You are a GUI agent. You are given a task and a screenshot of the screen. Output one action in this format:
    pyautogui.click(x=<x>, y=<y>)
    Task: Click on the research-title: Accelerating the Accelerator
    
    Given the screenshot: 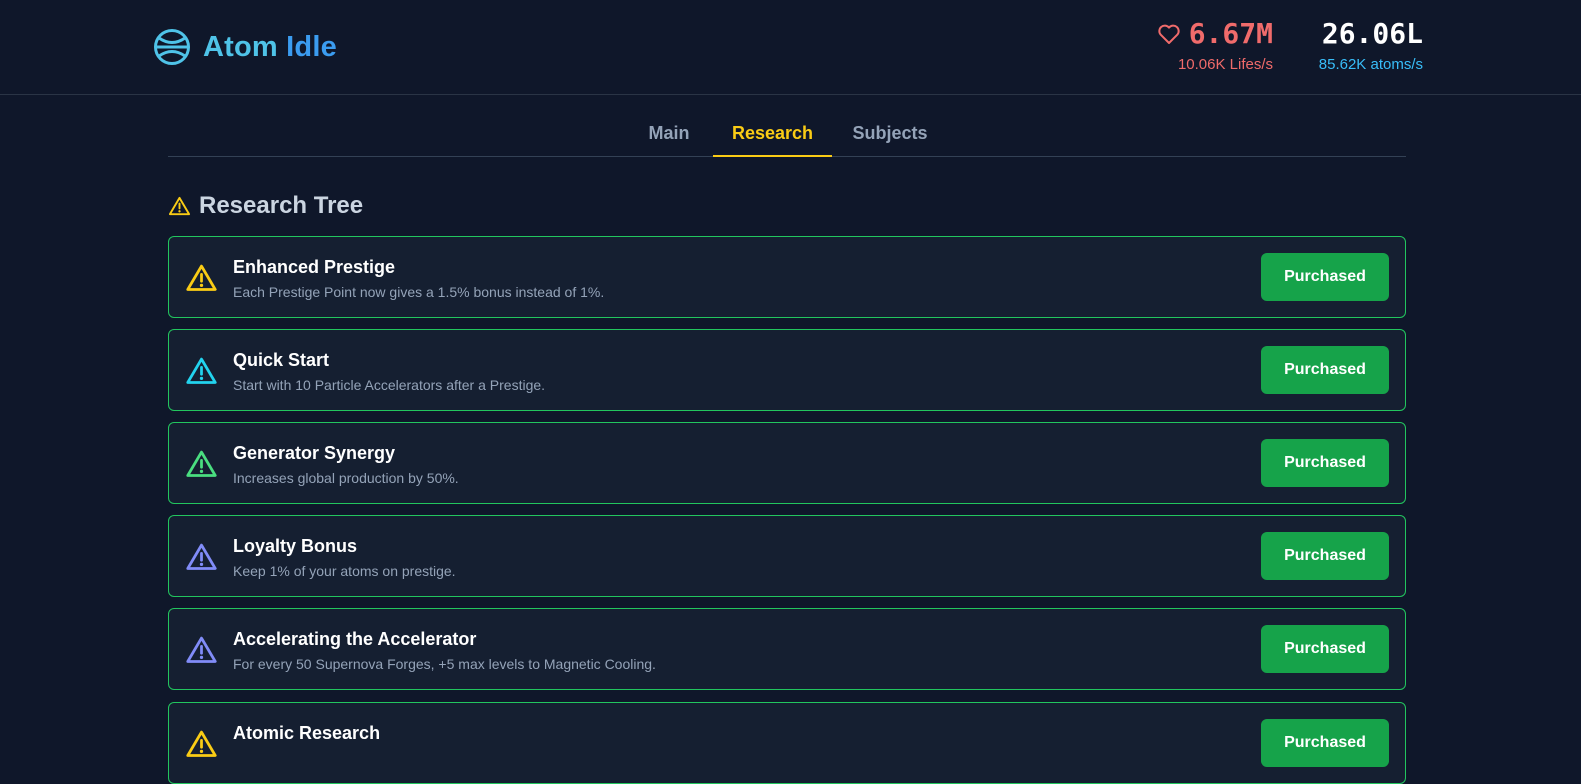 What is the action you would take?
    pyautogui.click(x=355, y=639)
    